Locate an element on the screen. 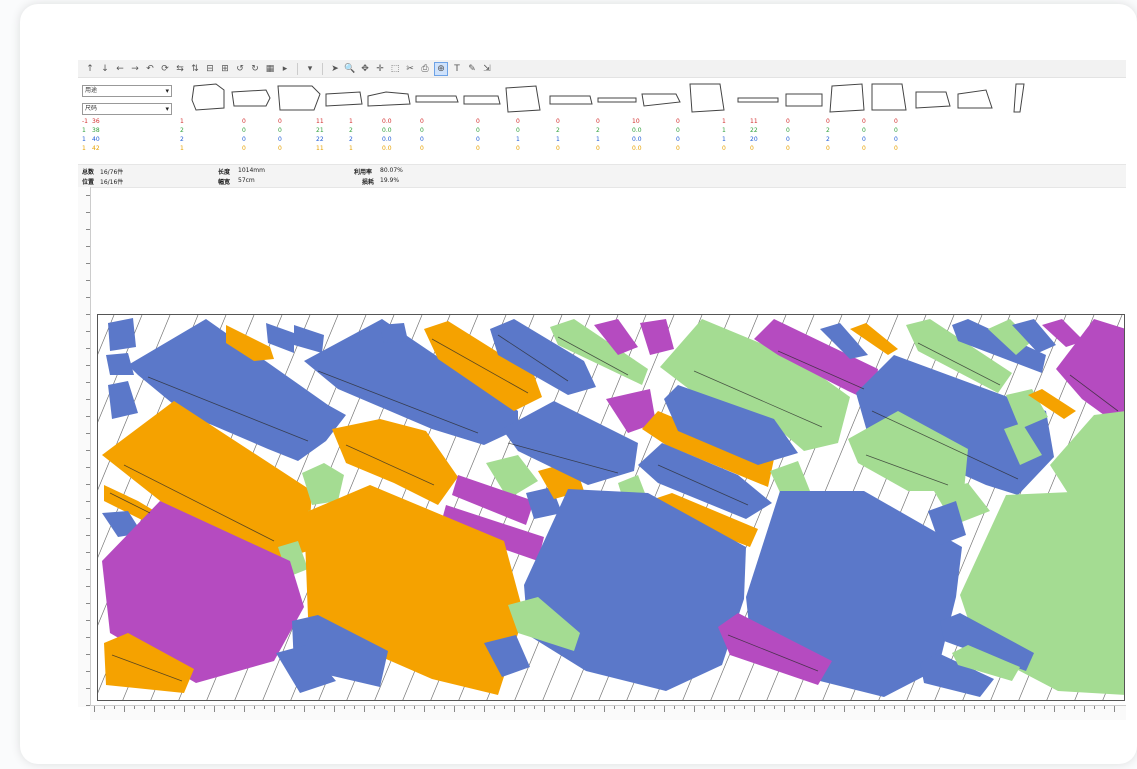 The width and height of the screenshot is (1137, 769). size-select: 尺码 is located at coordinates (127, 109).